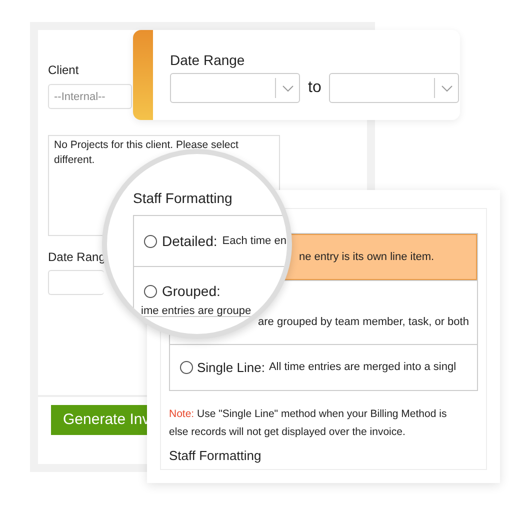 This screenshot has width=527, height=509. I want to click on date-field, so click(76, 282).